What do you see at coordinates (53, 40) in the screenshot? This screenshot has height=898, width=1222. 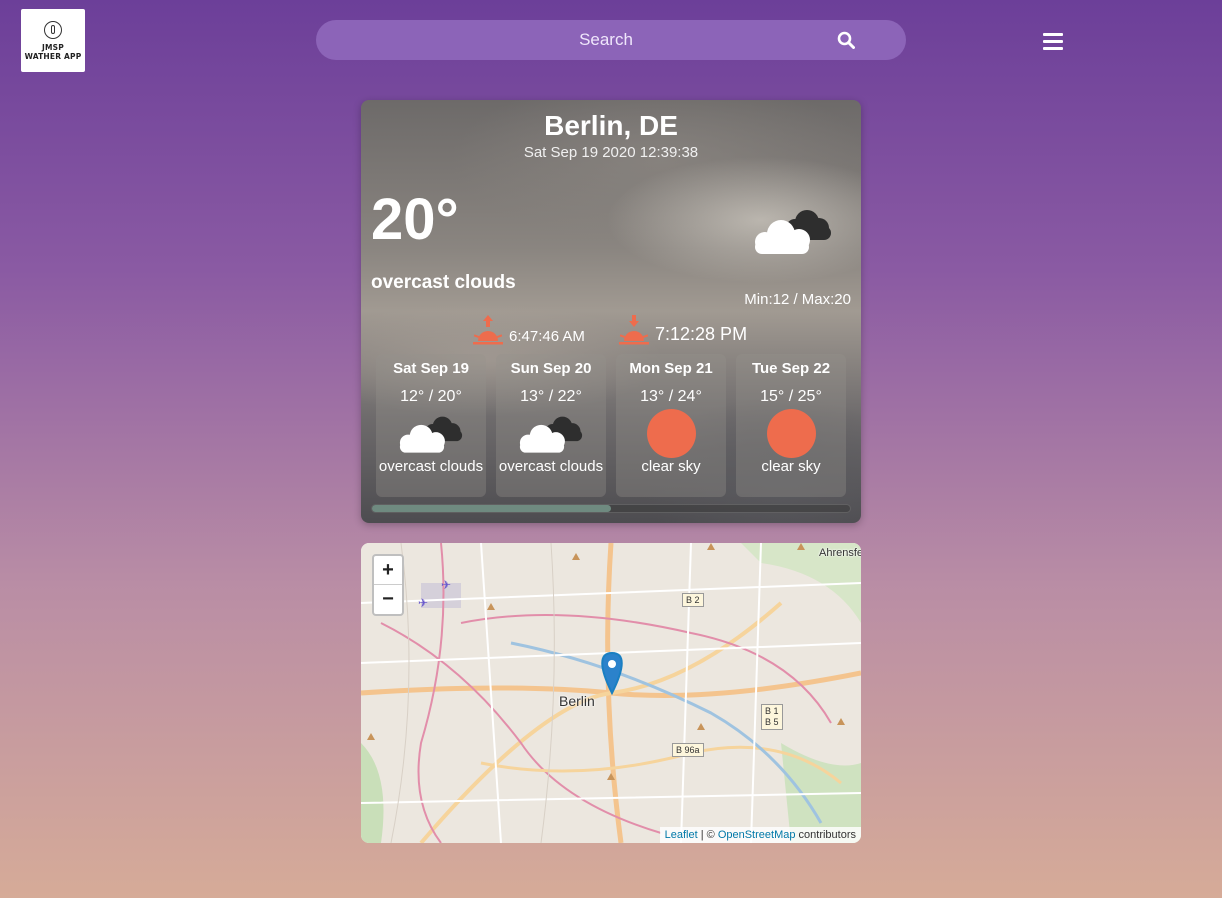 I see `app-logo: JMSP WATHER APP` at bounding box center [53, 40].